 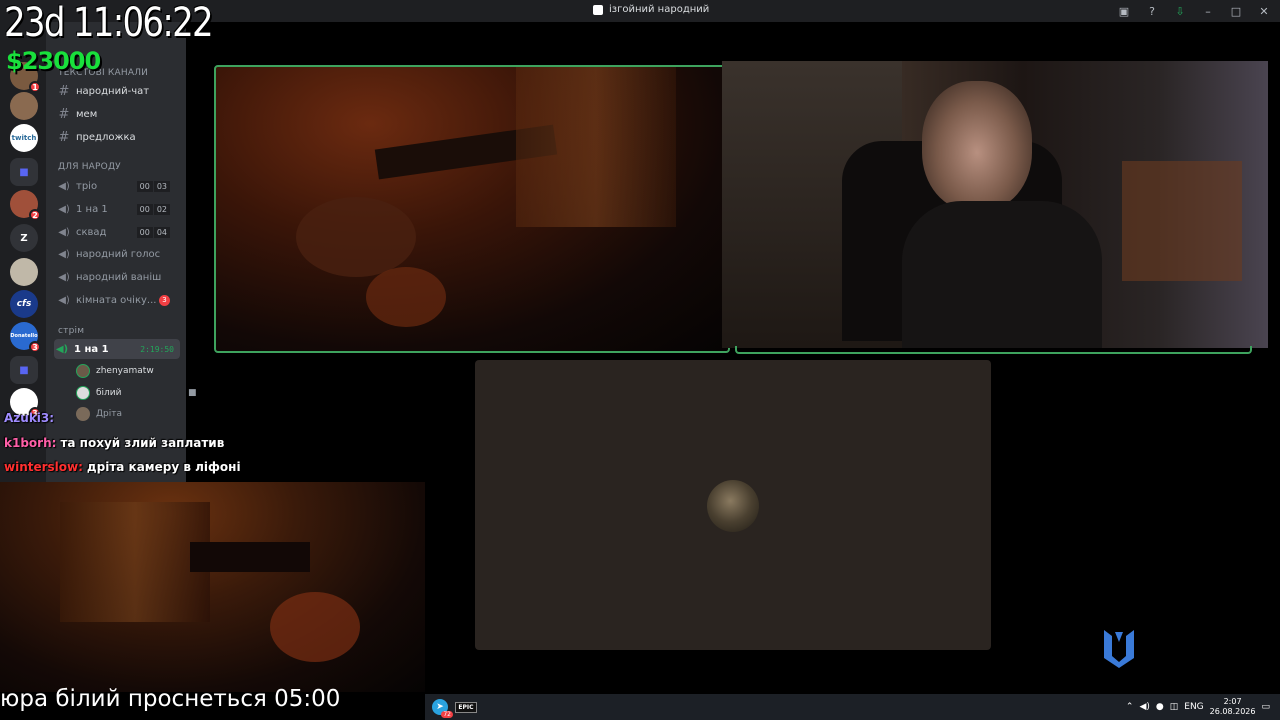 I want to click on system-clock: 2:07 26.08.2026, so click(x=1233, y=707).